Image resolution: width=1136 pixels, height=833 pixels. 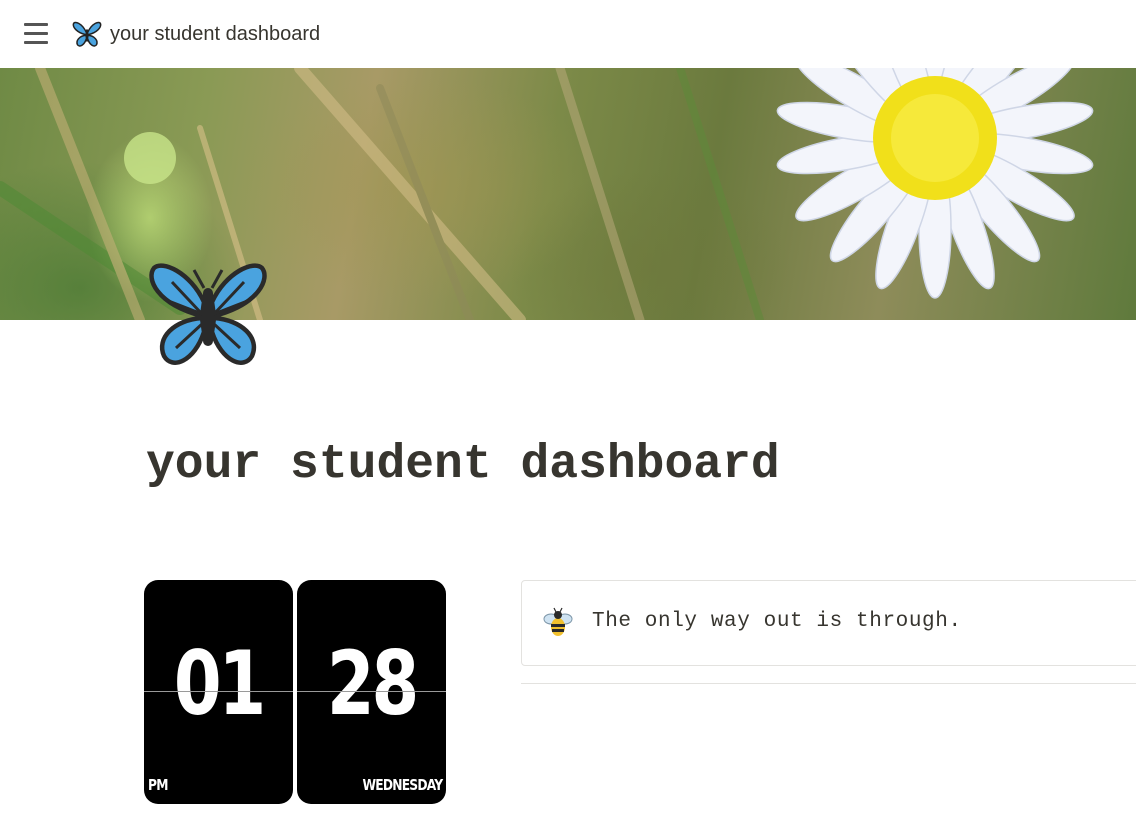 I want to click on divider, so click(x=828, y=683).